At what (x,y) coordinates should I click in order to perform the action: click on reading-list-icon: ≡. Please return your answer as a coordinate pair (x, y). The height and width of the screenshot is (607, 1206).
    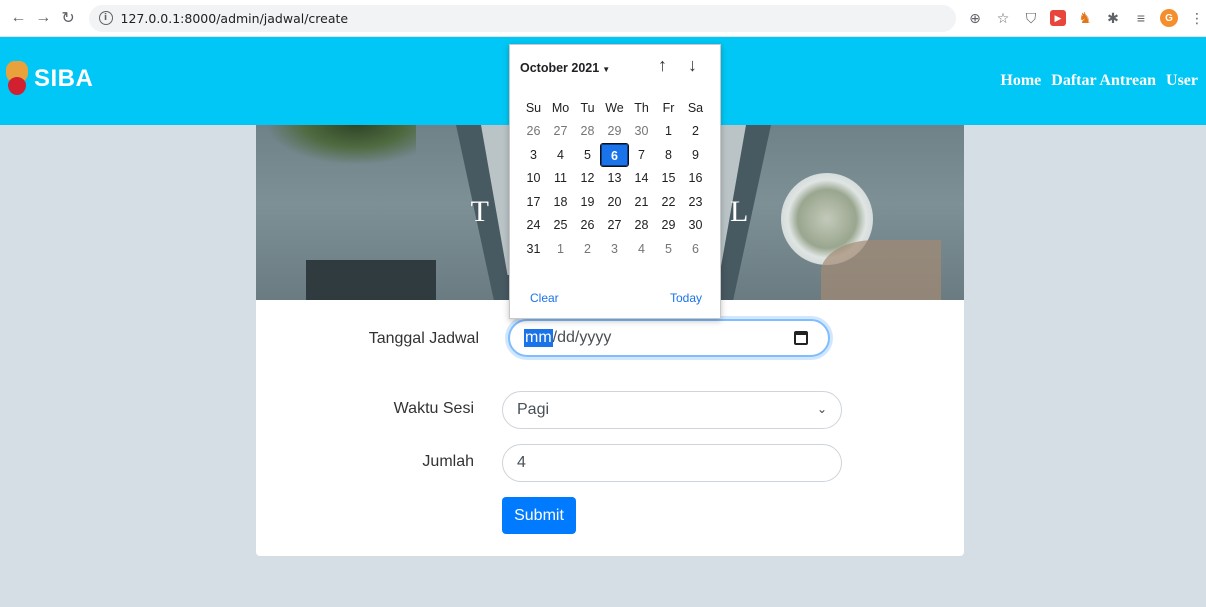
    Looking at the image, I should click on (1141, 18).